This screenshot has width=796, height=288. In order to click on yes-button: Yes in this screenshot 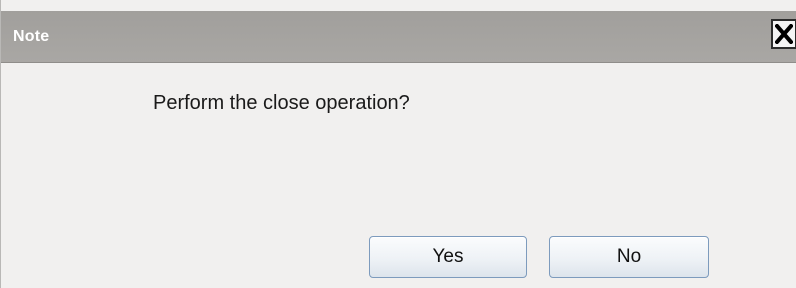, I will do `click(448, 257)`.